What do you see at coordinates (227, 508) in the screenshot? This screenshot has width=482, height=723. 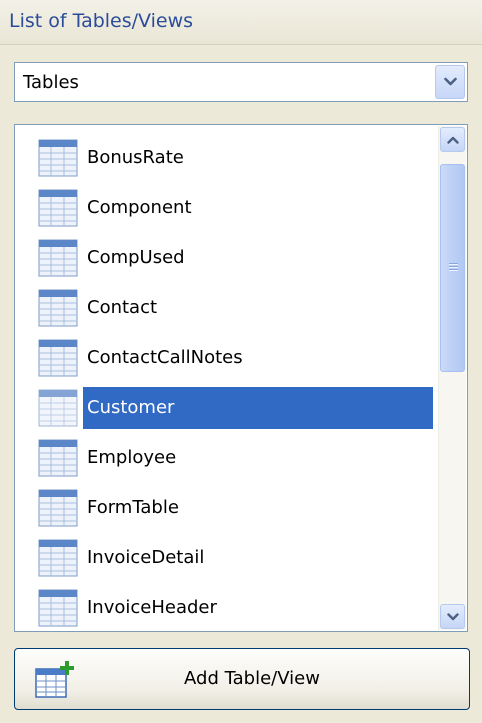 I see `list-item: FormTable` at bounding box center [227, 508].